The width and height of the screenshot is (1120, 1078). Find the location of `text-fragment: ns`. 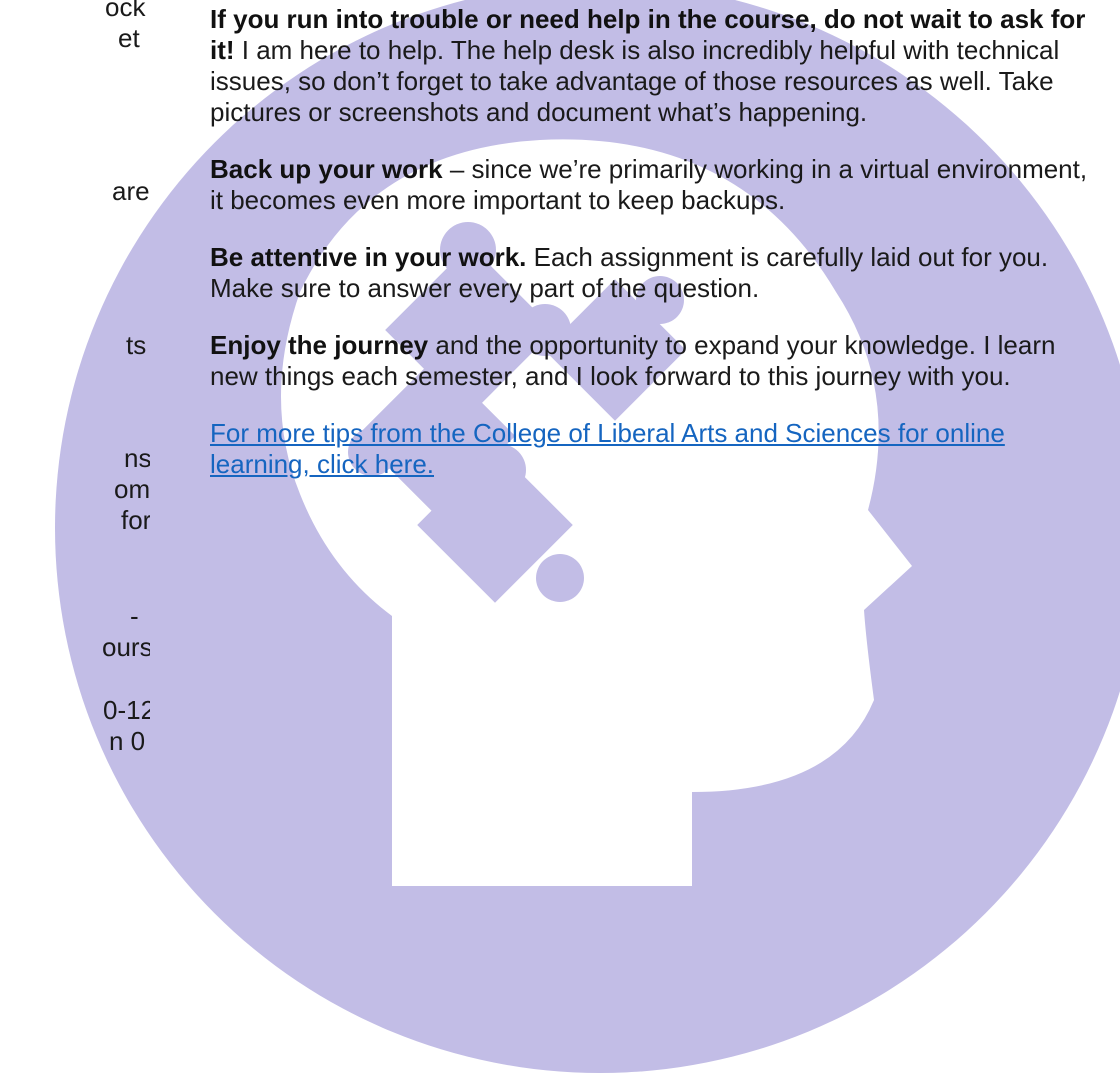

text-fragment: ns is located at coordinates (137, 458).